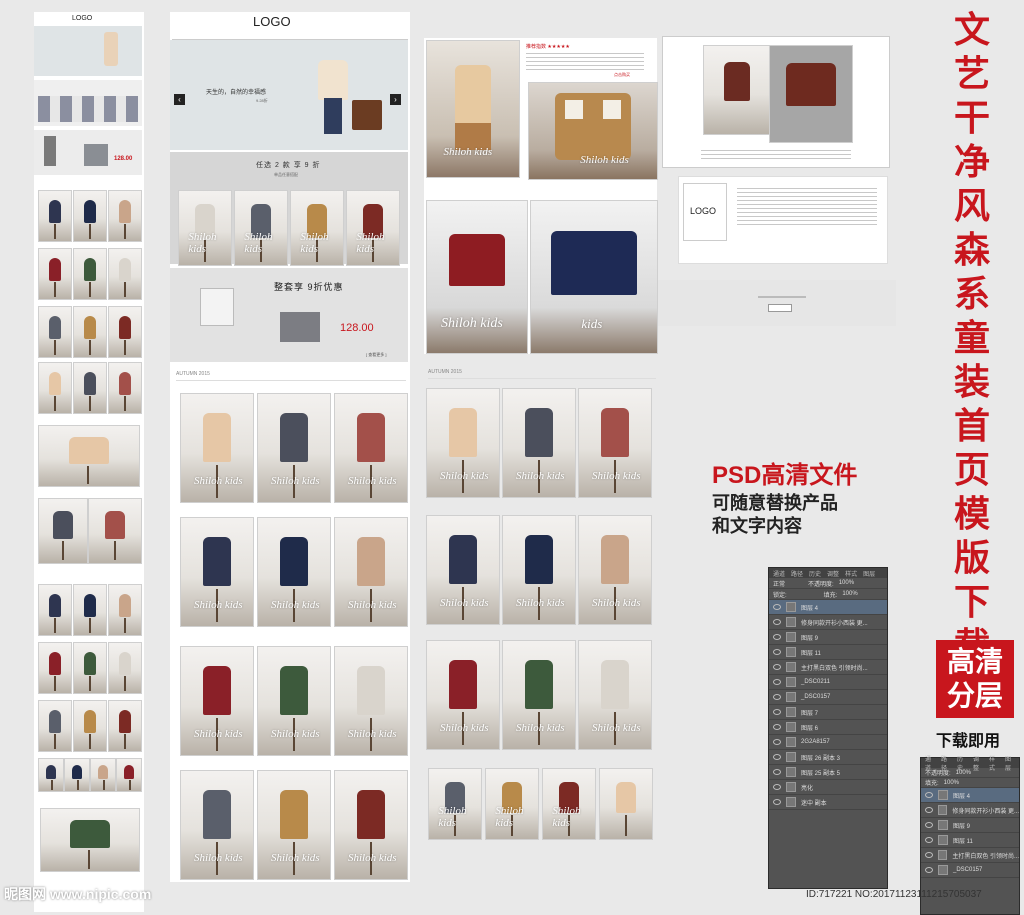 The image size is (1024, 915). What do you see at coordinates (395, 99) in the screenshot?
I see `hero-next-arrow: ›` at bounding box center [395, 99].